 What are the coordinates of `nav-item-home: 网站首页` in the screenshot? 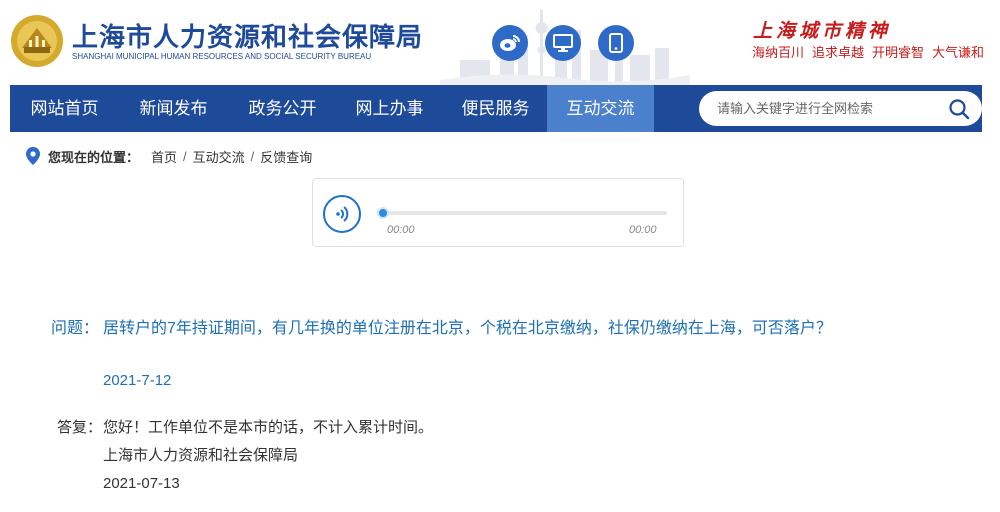 It's located at (64, 108).